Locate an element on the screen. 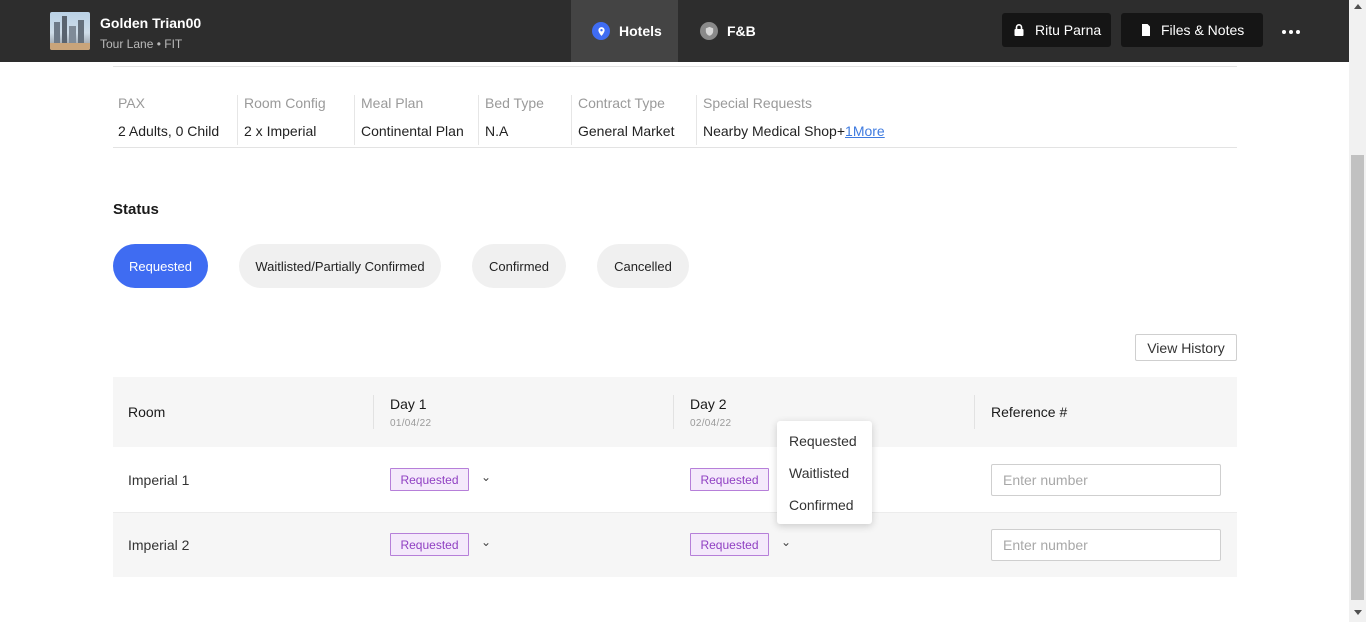 Image resolution: width=1366 pixels, height=622 pixels. column-title: Day 1 is located at coordinates (408, 404).